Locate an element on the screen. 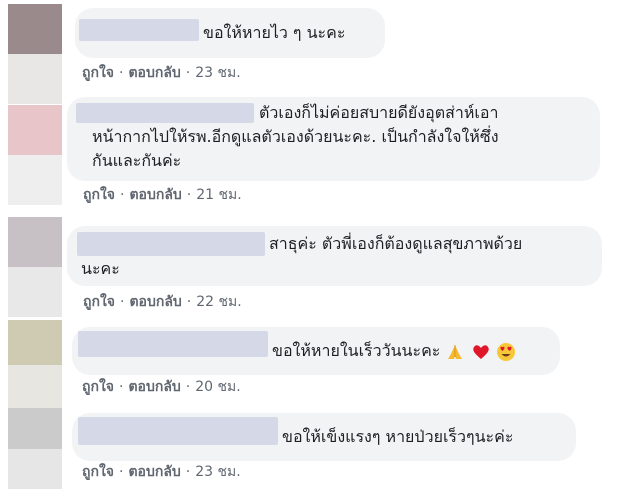 This screenshot has width=640, height=489. comment-text: ขอให้หายในเร็ววันนะคะ is located at coordinates (394, 351).